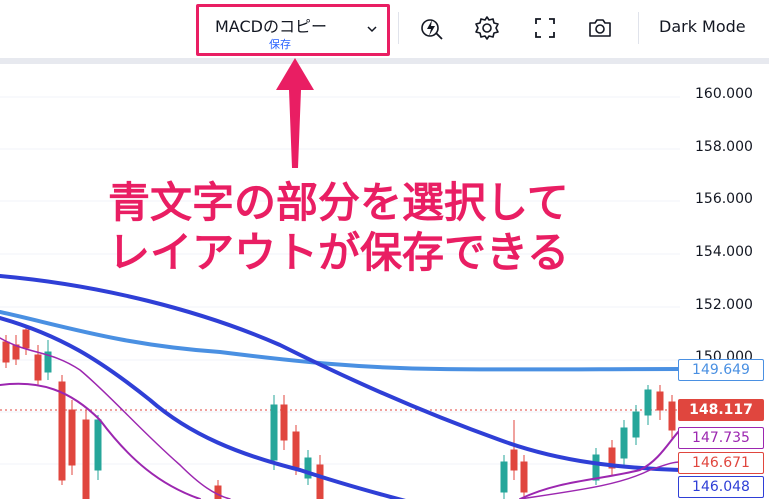 The width and height of the screenshot is (769, 499). What do you see at coordinates (295, 113) in the screenshot?
I see `annotation-arrow` at bounding box center [295, 113].